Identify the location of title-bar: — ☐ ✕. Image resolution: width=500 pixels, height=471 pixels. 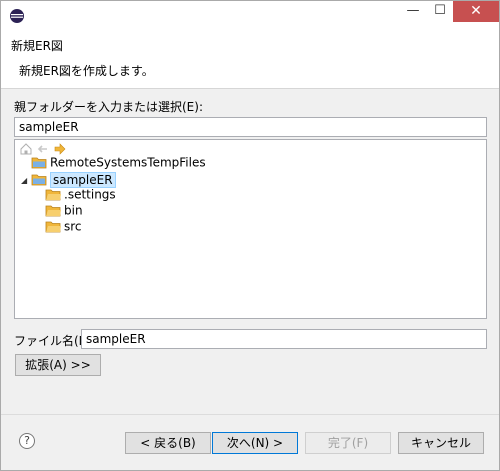
(250, 16).